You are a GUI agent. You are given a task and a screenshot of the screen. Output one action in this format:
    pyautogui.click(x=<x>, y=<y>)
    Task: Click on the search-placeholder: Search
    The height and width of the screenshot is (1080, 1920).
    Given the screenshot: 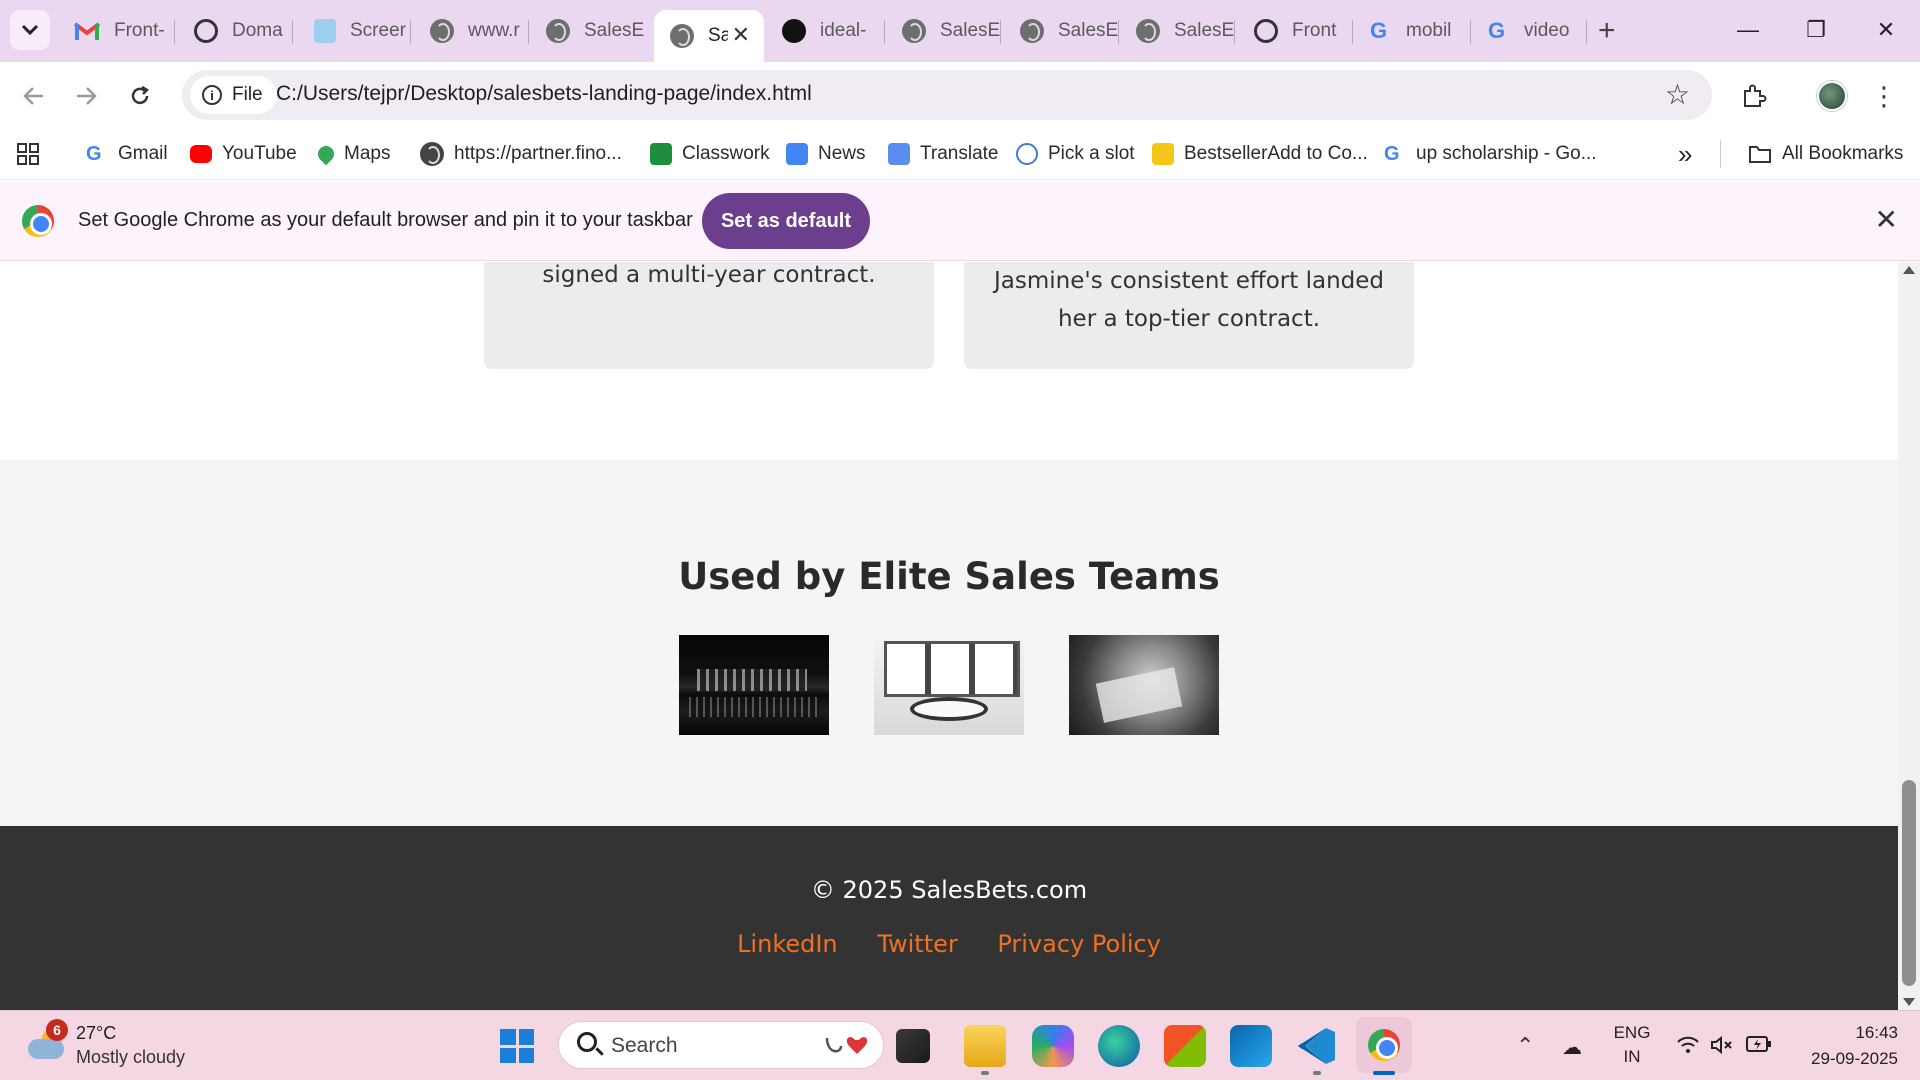 What is the action you would take?
    pyautogui.click(x=644, y=1045)
    